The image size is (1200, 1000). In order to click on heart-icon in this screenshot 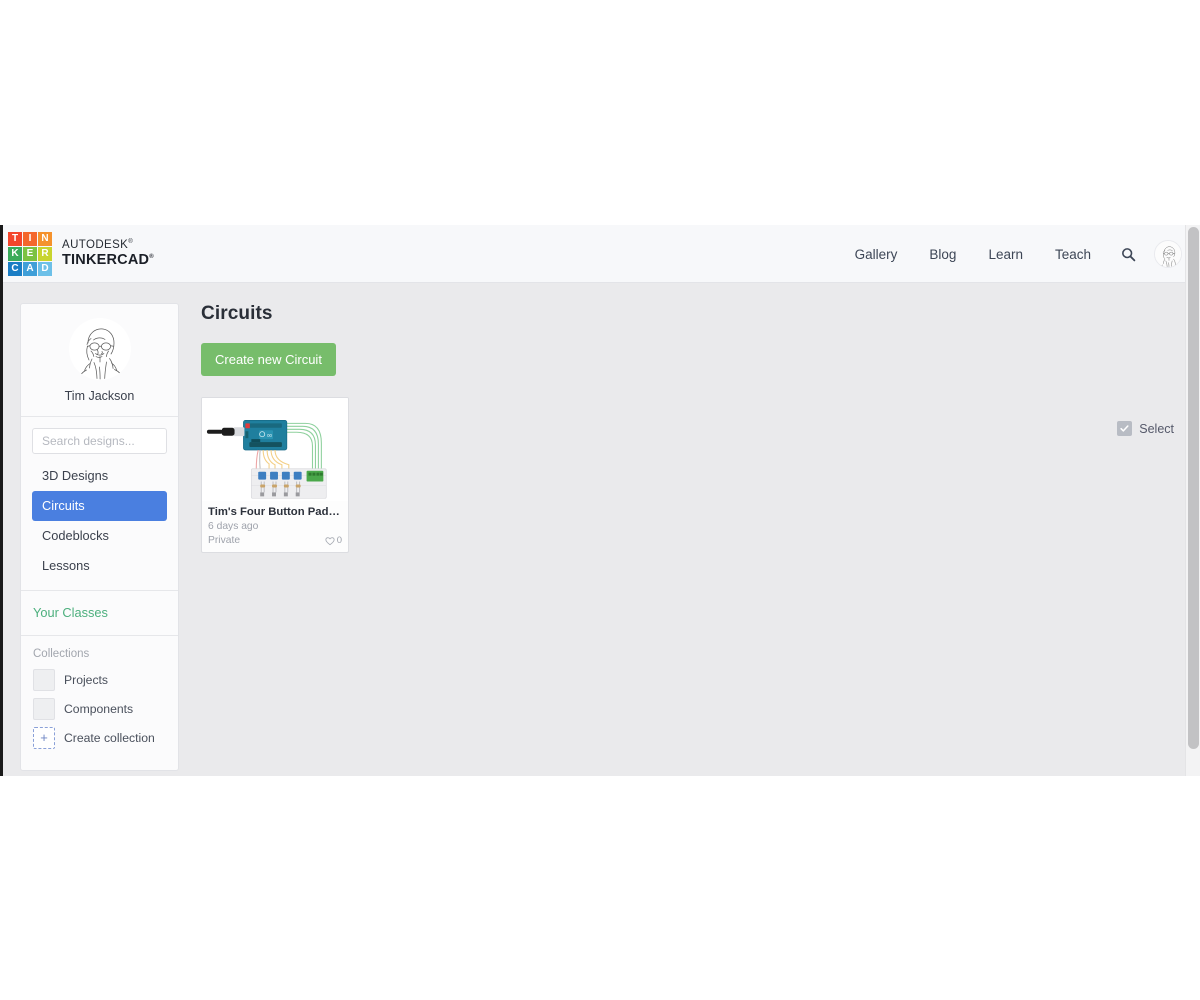, I will do `click(330, 540)`.